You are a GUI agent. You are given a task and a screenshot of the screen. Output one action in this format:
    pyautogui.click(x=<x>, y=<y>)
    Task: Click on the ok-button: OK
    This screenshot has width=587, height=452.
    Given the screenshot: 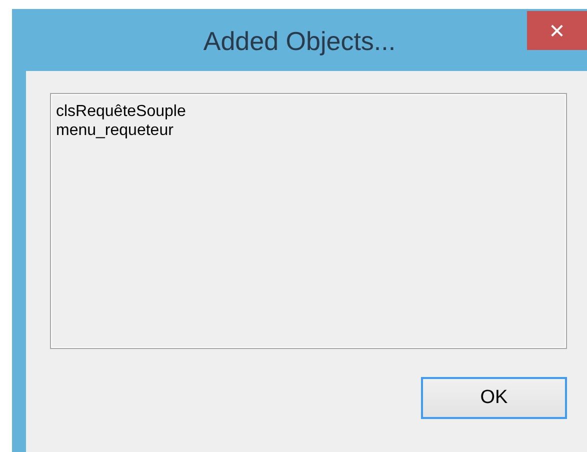 What is the action you would take?
    pyautogui.click(x=494, y=398)
    